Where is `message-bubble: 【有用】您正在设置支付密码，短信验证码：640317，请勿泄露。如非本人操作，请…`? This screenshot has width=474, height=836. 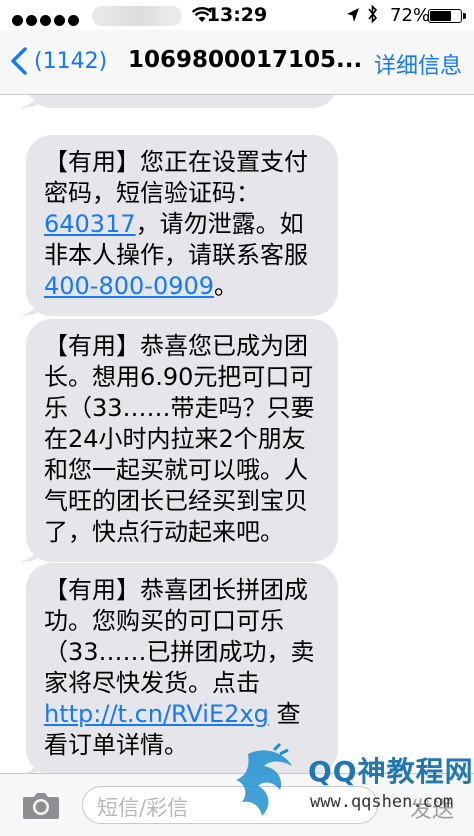
message-bubble: 【有用】您正在设置支付密码，短信验证码：640317，请勿泄露。如非本人操作，请… is located at coordinates (178, 225).